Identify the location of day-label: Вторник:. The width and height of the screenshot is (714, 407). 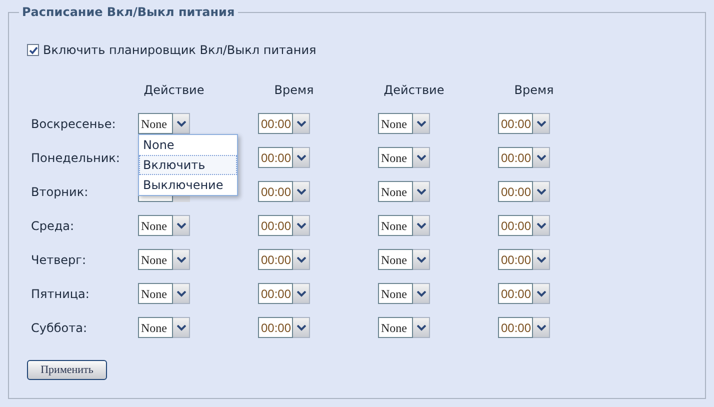
(59, 191).